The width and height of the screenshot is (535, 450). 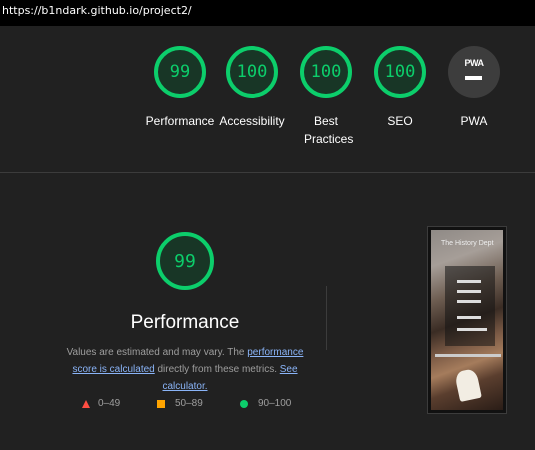 I want to click on gauge-best-practices: 100 Best Practices, so click(x=326, y=97).